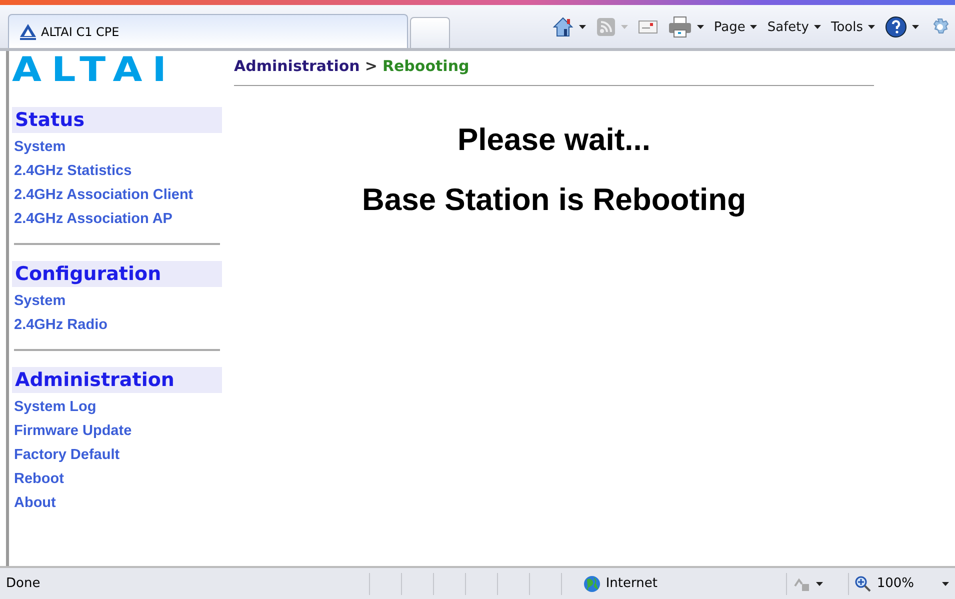 The width and height of the screenshot is (955, 599). What do you see at coordinates (28, 31) in the screenshot?
I see `tab-logo-icon` at bounding box center [28, 31].